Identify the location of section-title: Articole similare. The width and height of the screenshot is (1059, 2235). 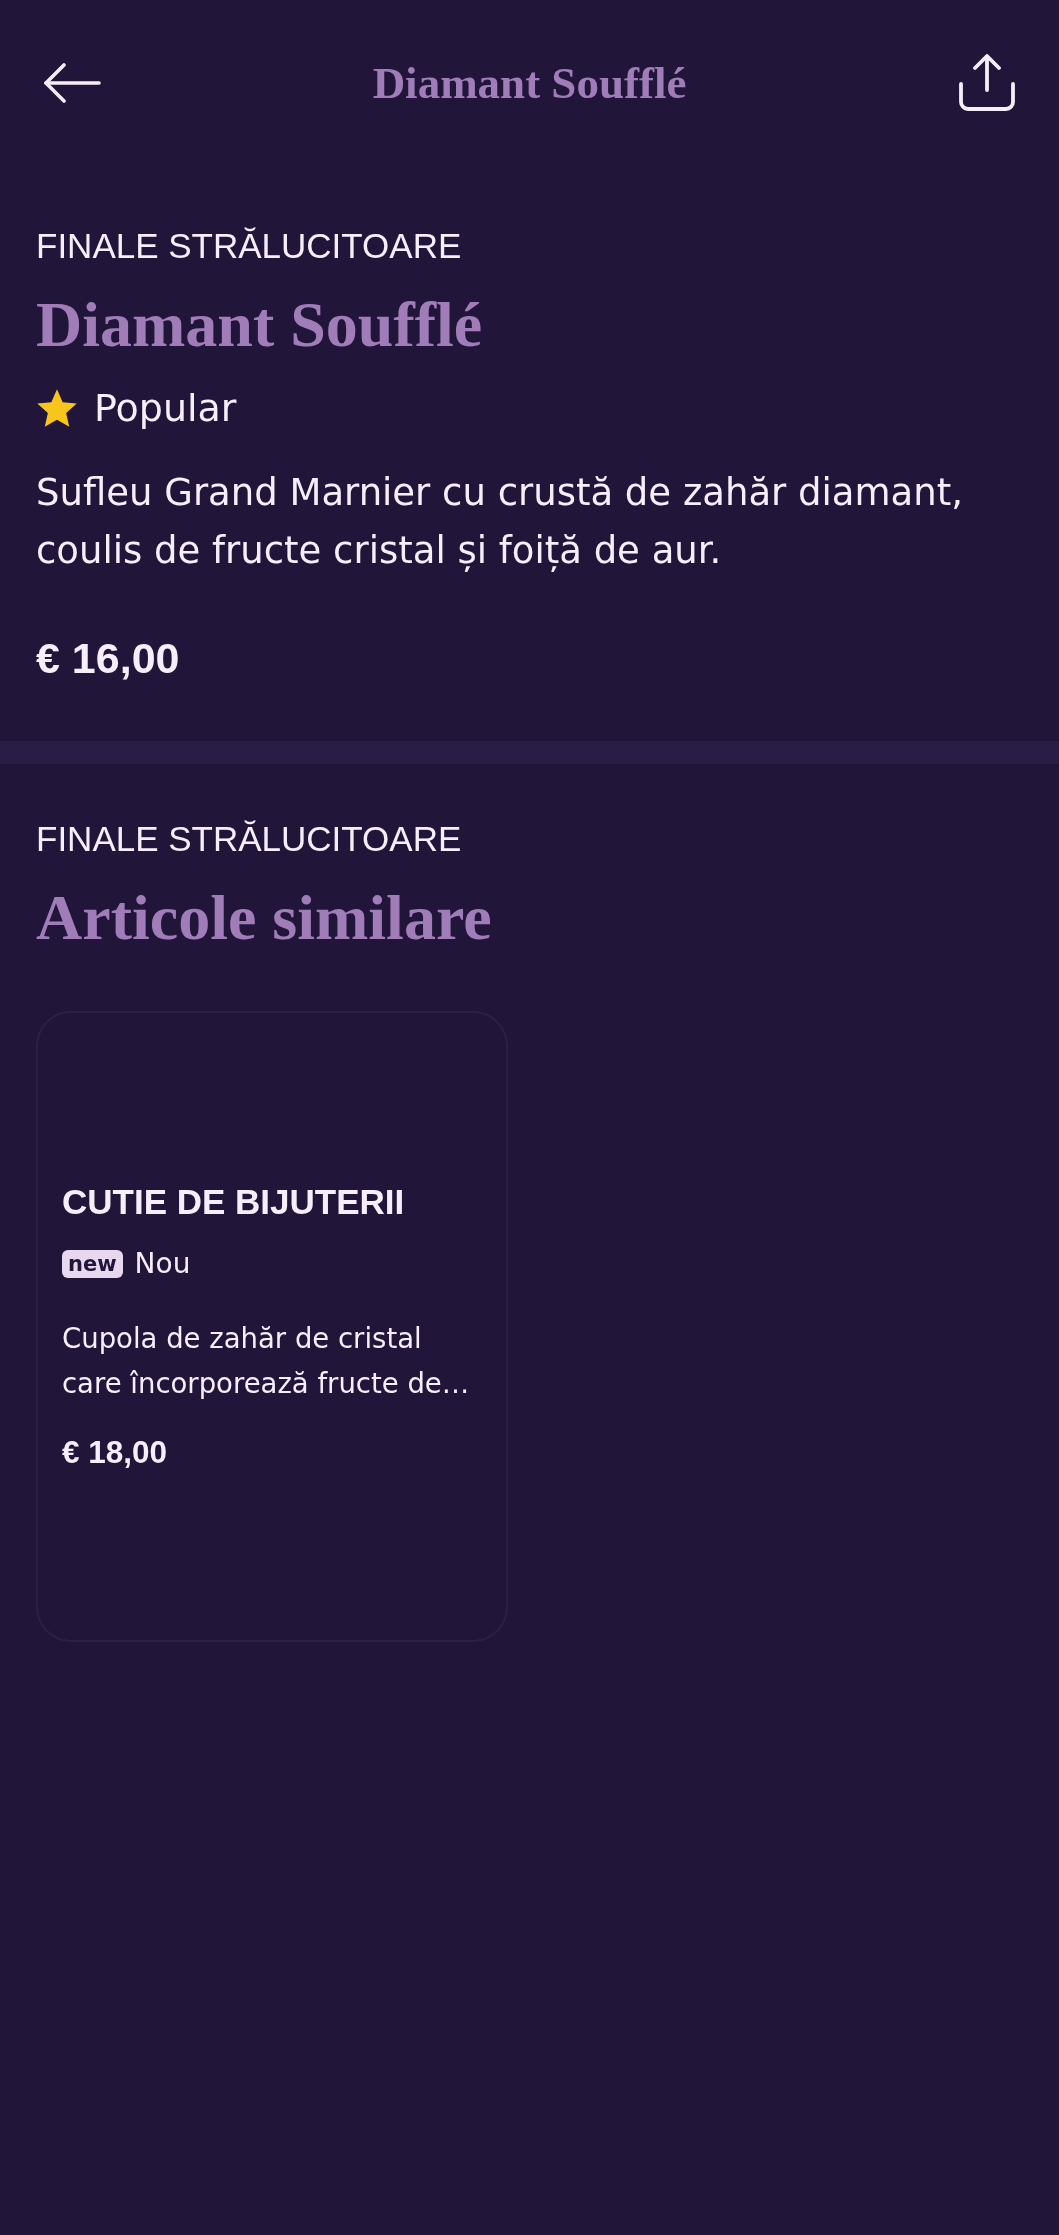
(264, 917).